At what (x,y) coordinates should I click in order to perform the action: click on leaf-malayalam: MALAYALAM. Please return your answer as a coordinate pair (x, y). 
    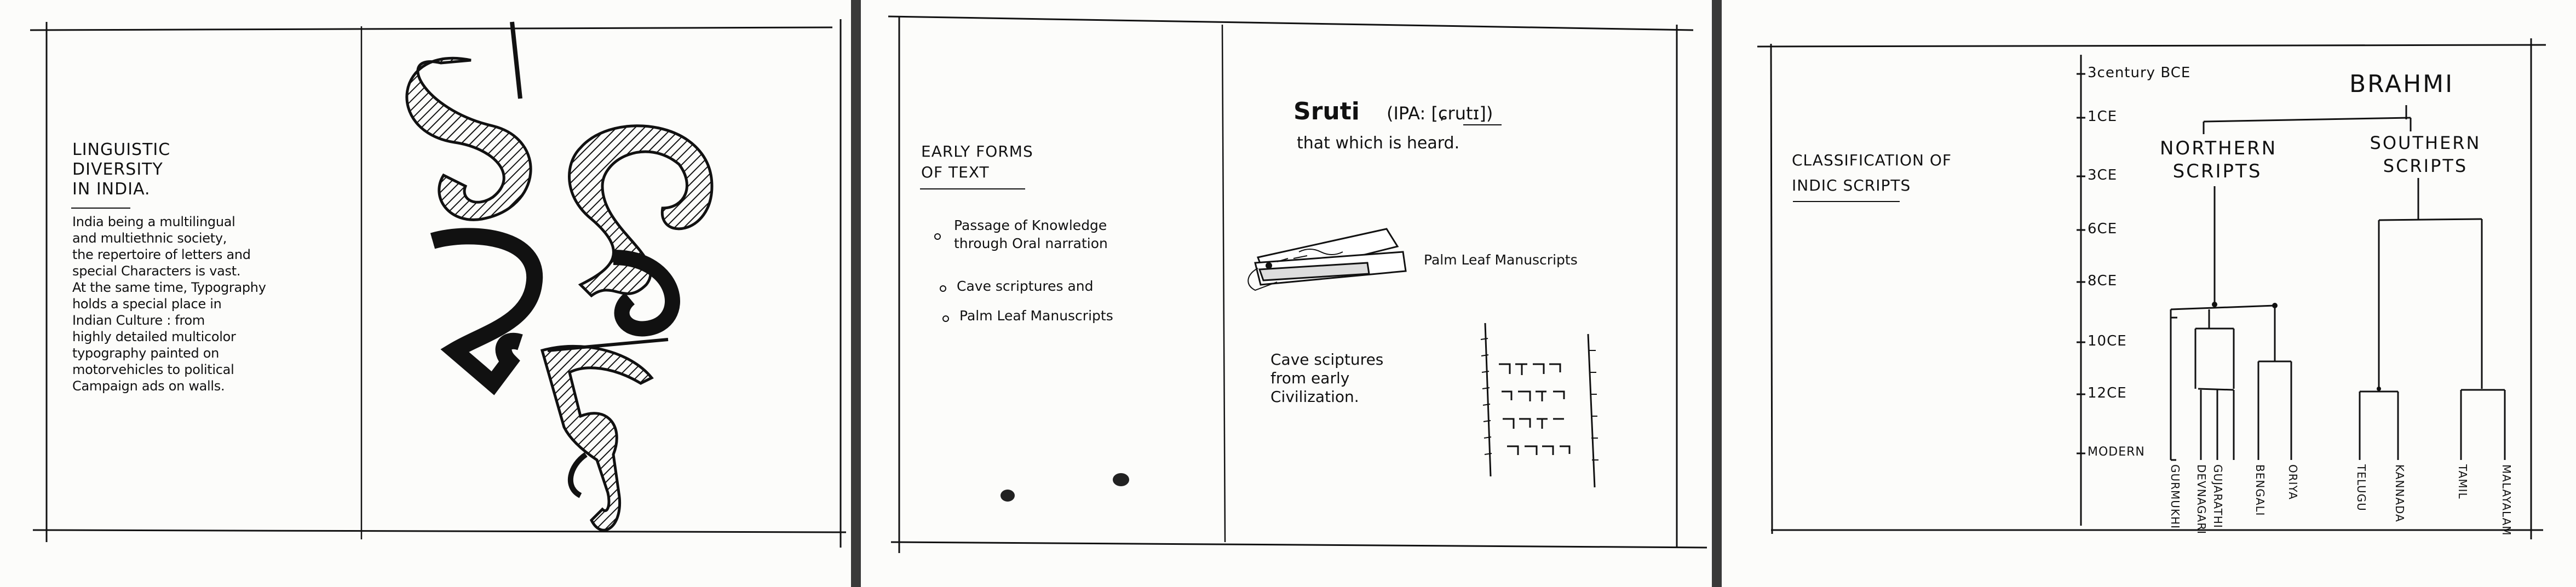
    Looking at the image, I should click on (2506, 500).